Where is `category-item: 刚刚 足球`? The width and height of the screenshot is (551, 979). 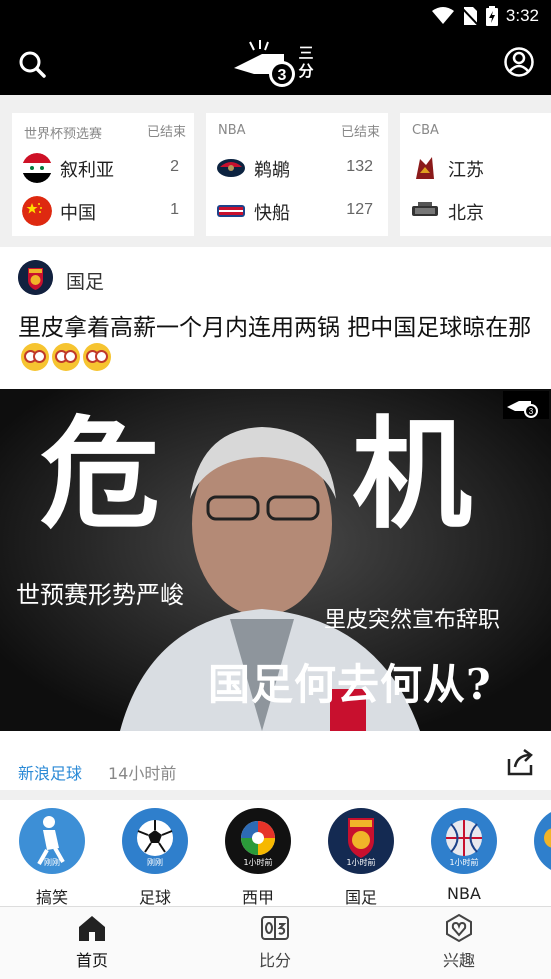 category-item: 刚刚 足球 is located at coordinates (154, 857).